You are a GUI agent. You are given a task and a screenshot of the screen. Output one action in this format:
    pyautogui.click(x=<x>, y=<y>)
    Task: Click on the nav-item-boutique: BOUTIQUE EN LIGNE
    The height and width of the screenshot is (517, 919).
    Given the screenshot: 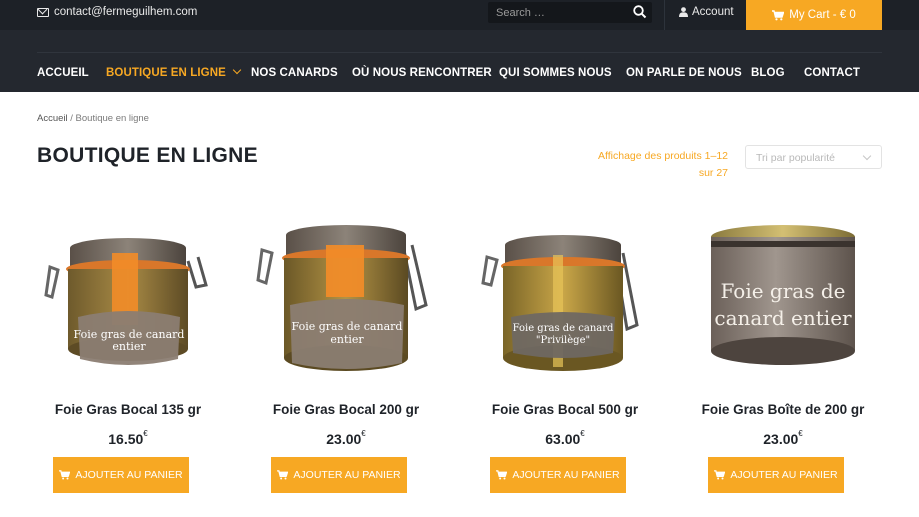 What is the action you would take?
    pyautogui.click(x=174, y=72)
    